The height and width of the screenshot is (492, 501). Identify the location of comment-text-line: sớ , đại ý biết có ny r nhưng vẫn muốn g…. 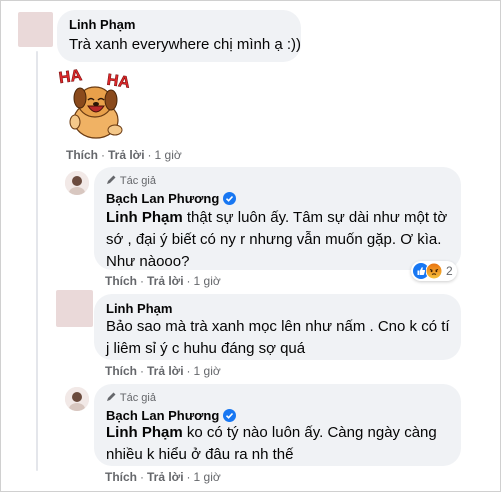
(274, 239).